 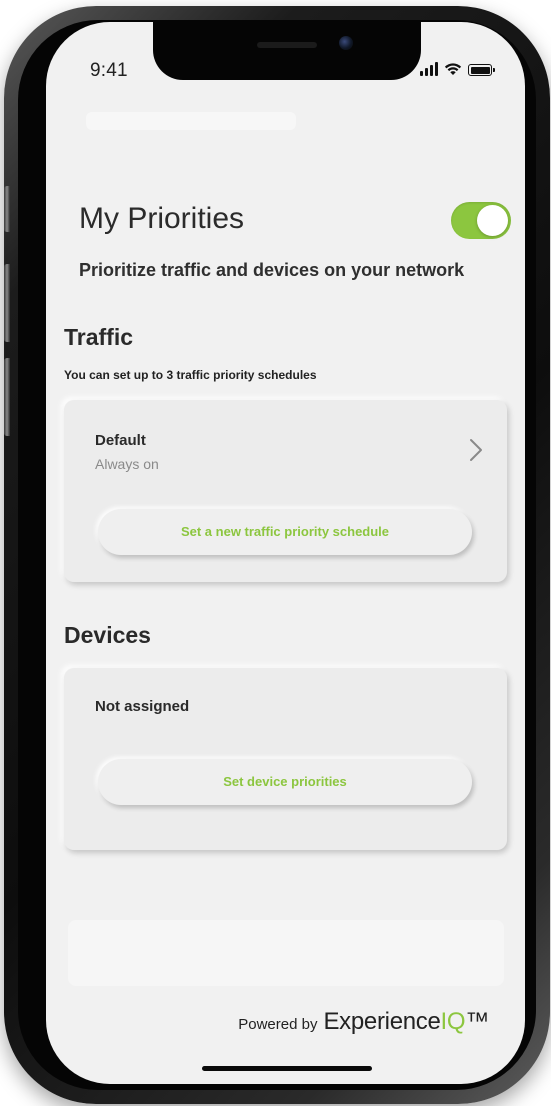 What do you see at coordinates (453, 69) in the screenshot?
I see `wifi-icon` at bounding box center [453, 69].